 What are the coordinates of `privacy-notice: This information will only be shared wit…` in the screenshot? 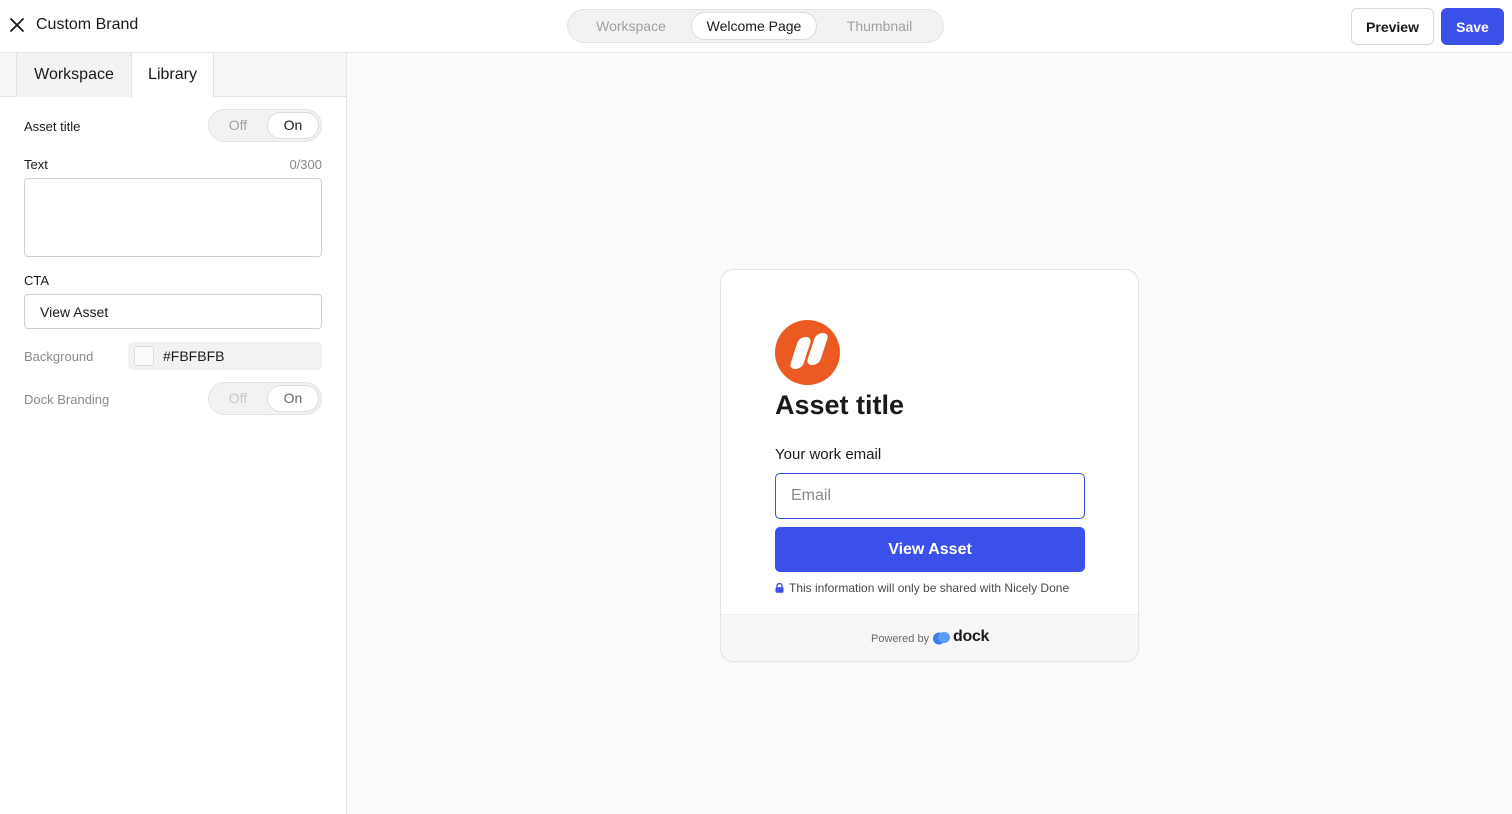 It's located at (922, 588).